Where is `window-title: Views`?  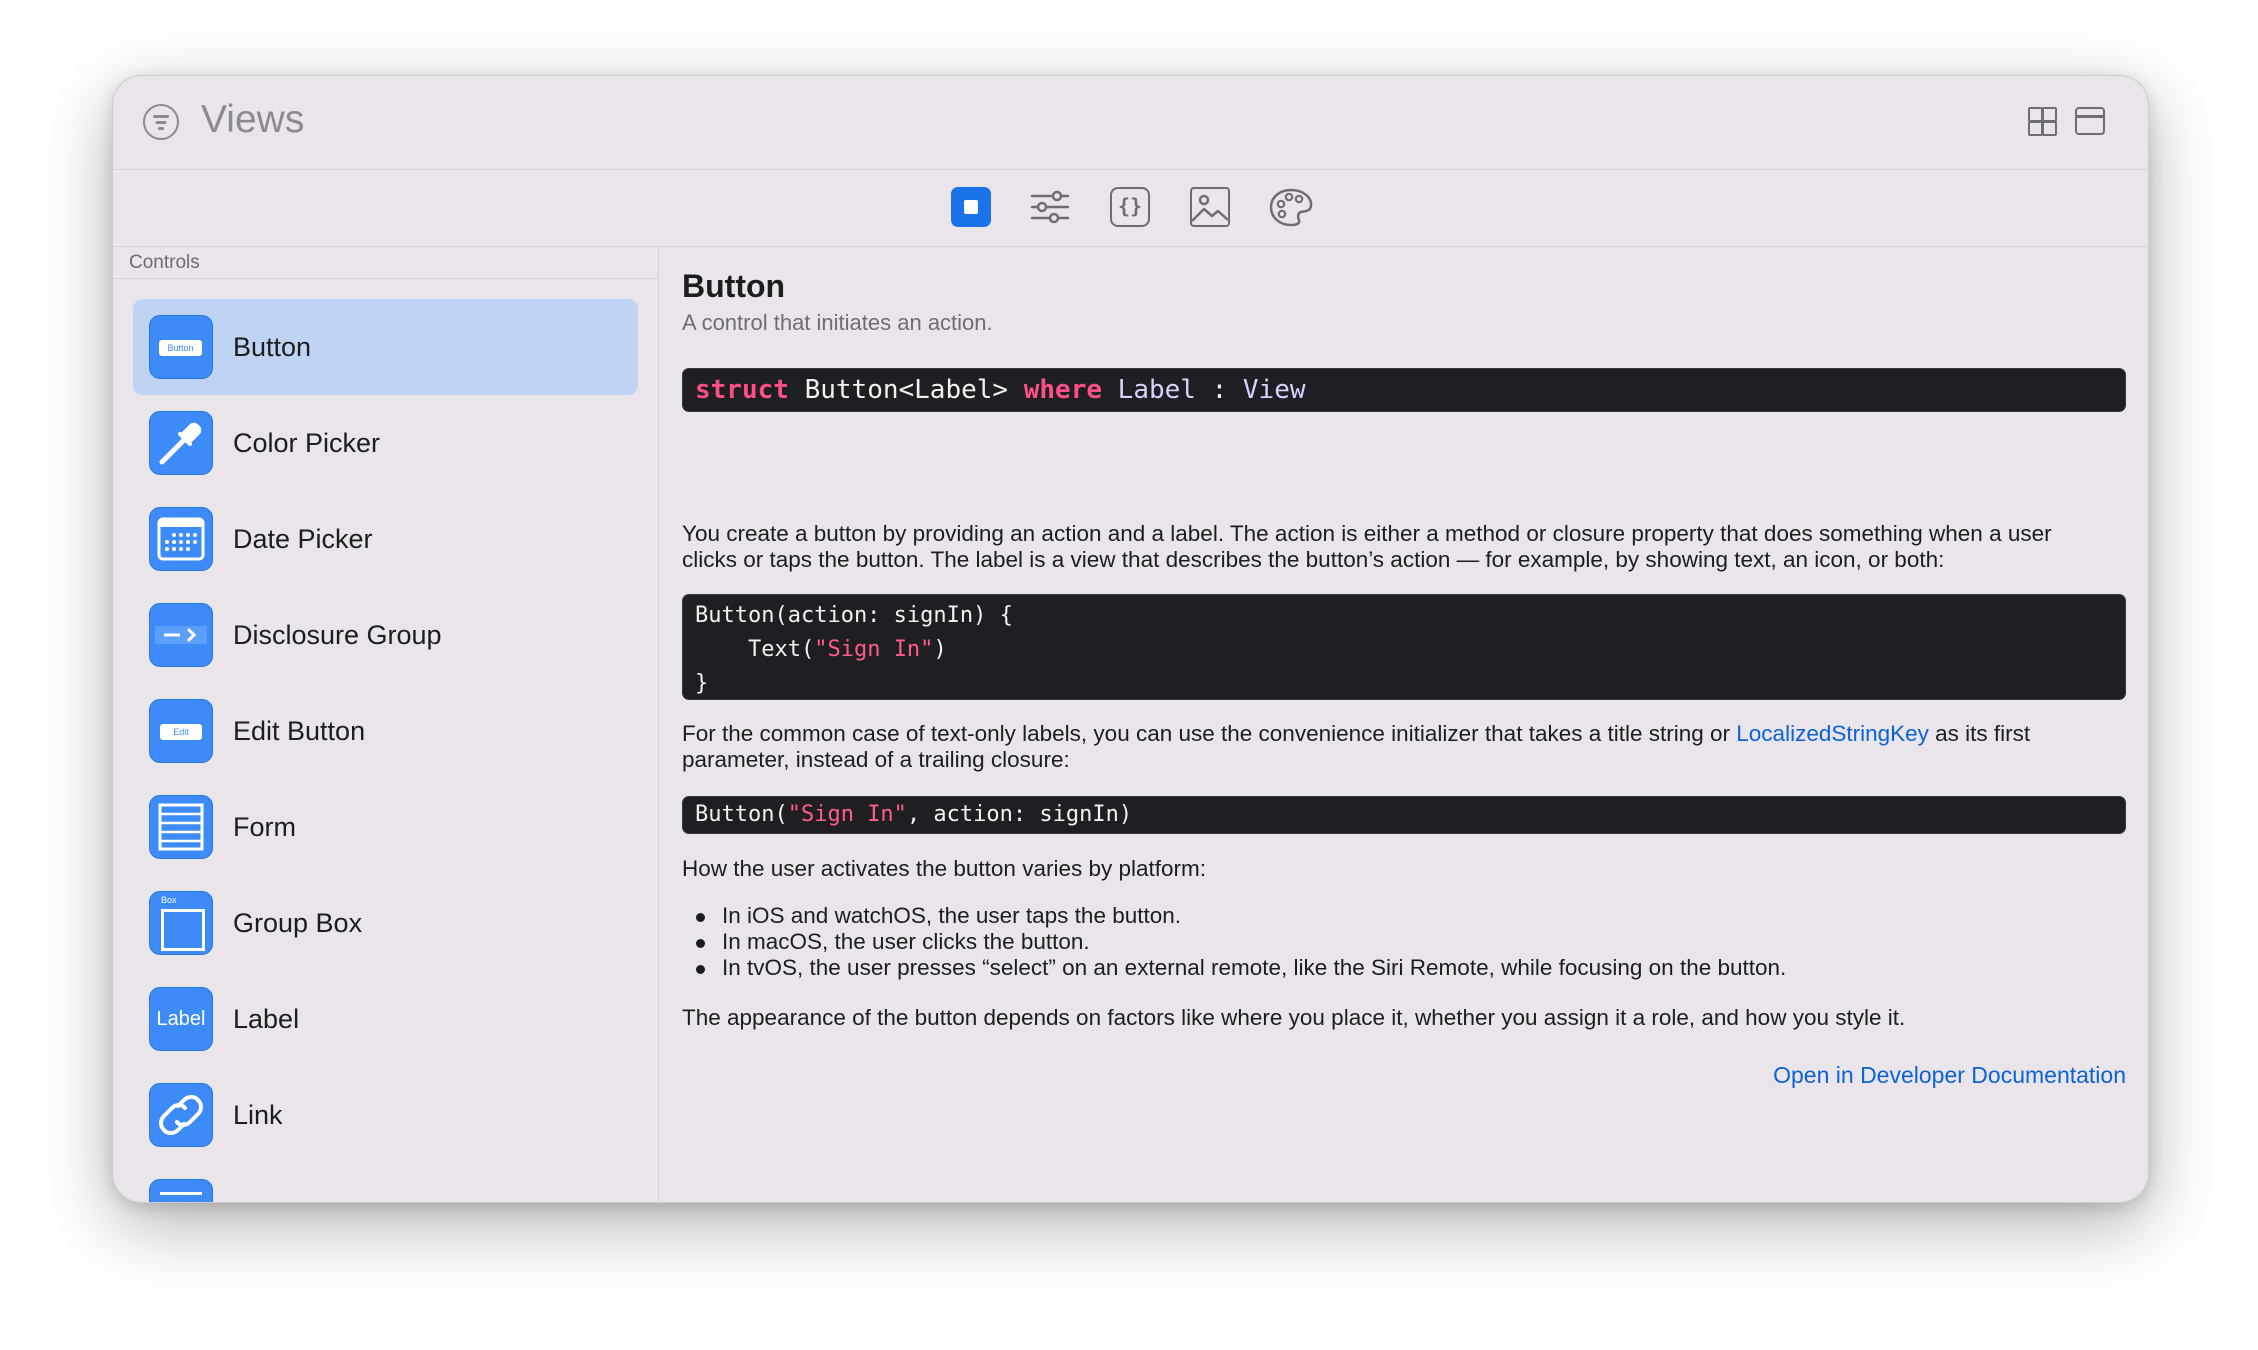 window-title: Views is located at coordinates (253, 119).